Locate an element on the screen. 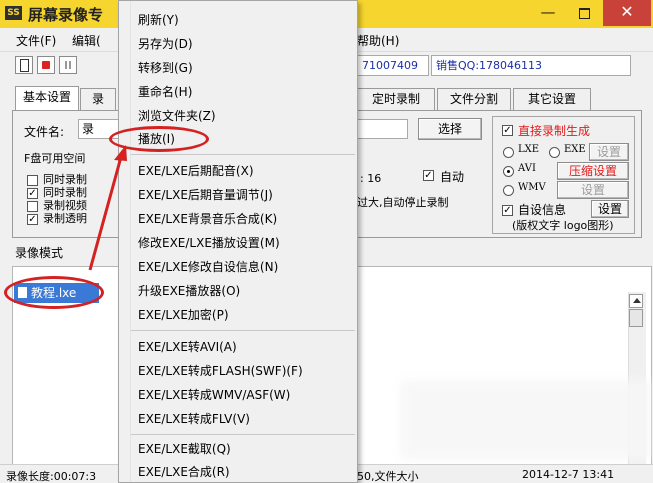 The image size is (653, 483). annotation-ellipse-play is located at coordinates (159, 139).